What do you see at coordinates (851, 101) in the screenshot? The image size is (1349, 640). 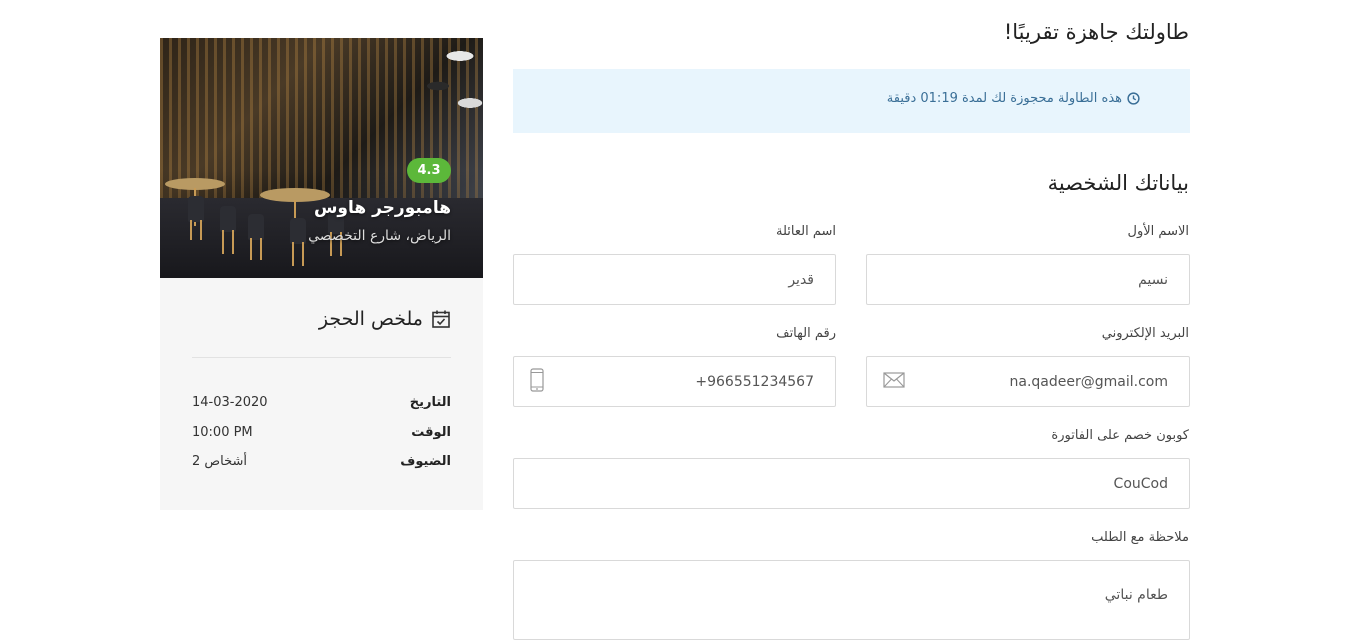 I see `reservation-alert: هذه الطاولة محجوزة لك لمدة 01:19 دقيقة` at bounding box center [851, 101].